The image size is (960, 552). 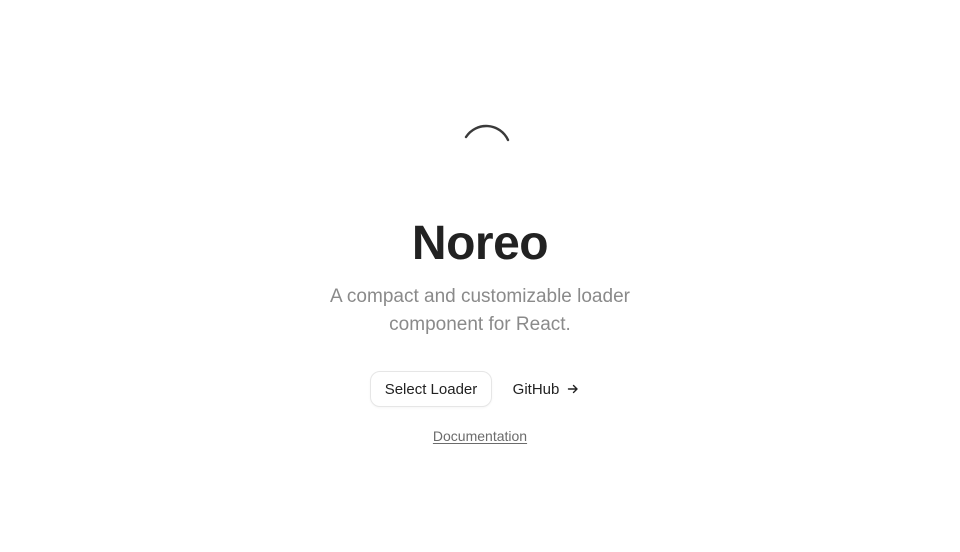 I want to click on action-bar: Select Loader GitHub, so click(x=480, y=389).